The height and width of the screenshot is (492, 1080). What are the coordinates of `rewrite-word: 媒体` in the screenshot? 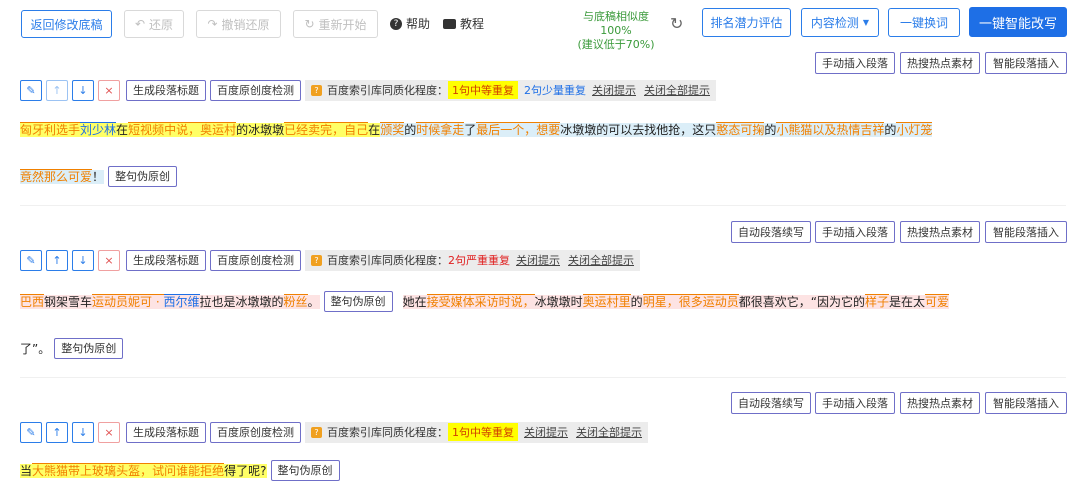 It's located at (462, 301).